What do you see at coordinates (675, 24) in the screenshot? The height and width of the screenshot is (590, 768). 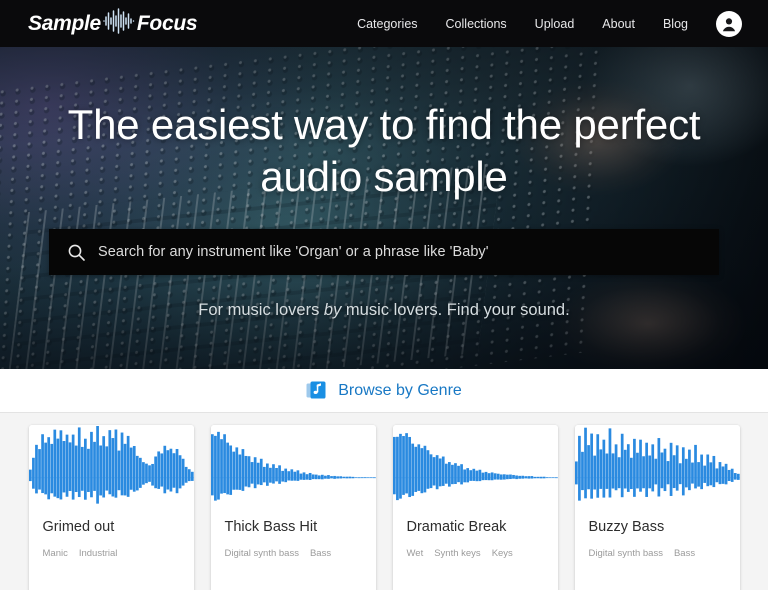 I see `nav-item-blog: Blog` at bounding box center [675, 24].